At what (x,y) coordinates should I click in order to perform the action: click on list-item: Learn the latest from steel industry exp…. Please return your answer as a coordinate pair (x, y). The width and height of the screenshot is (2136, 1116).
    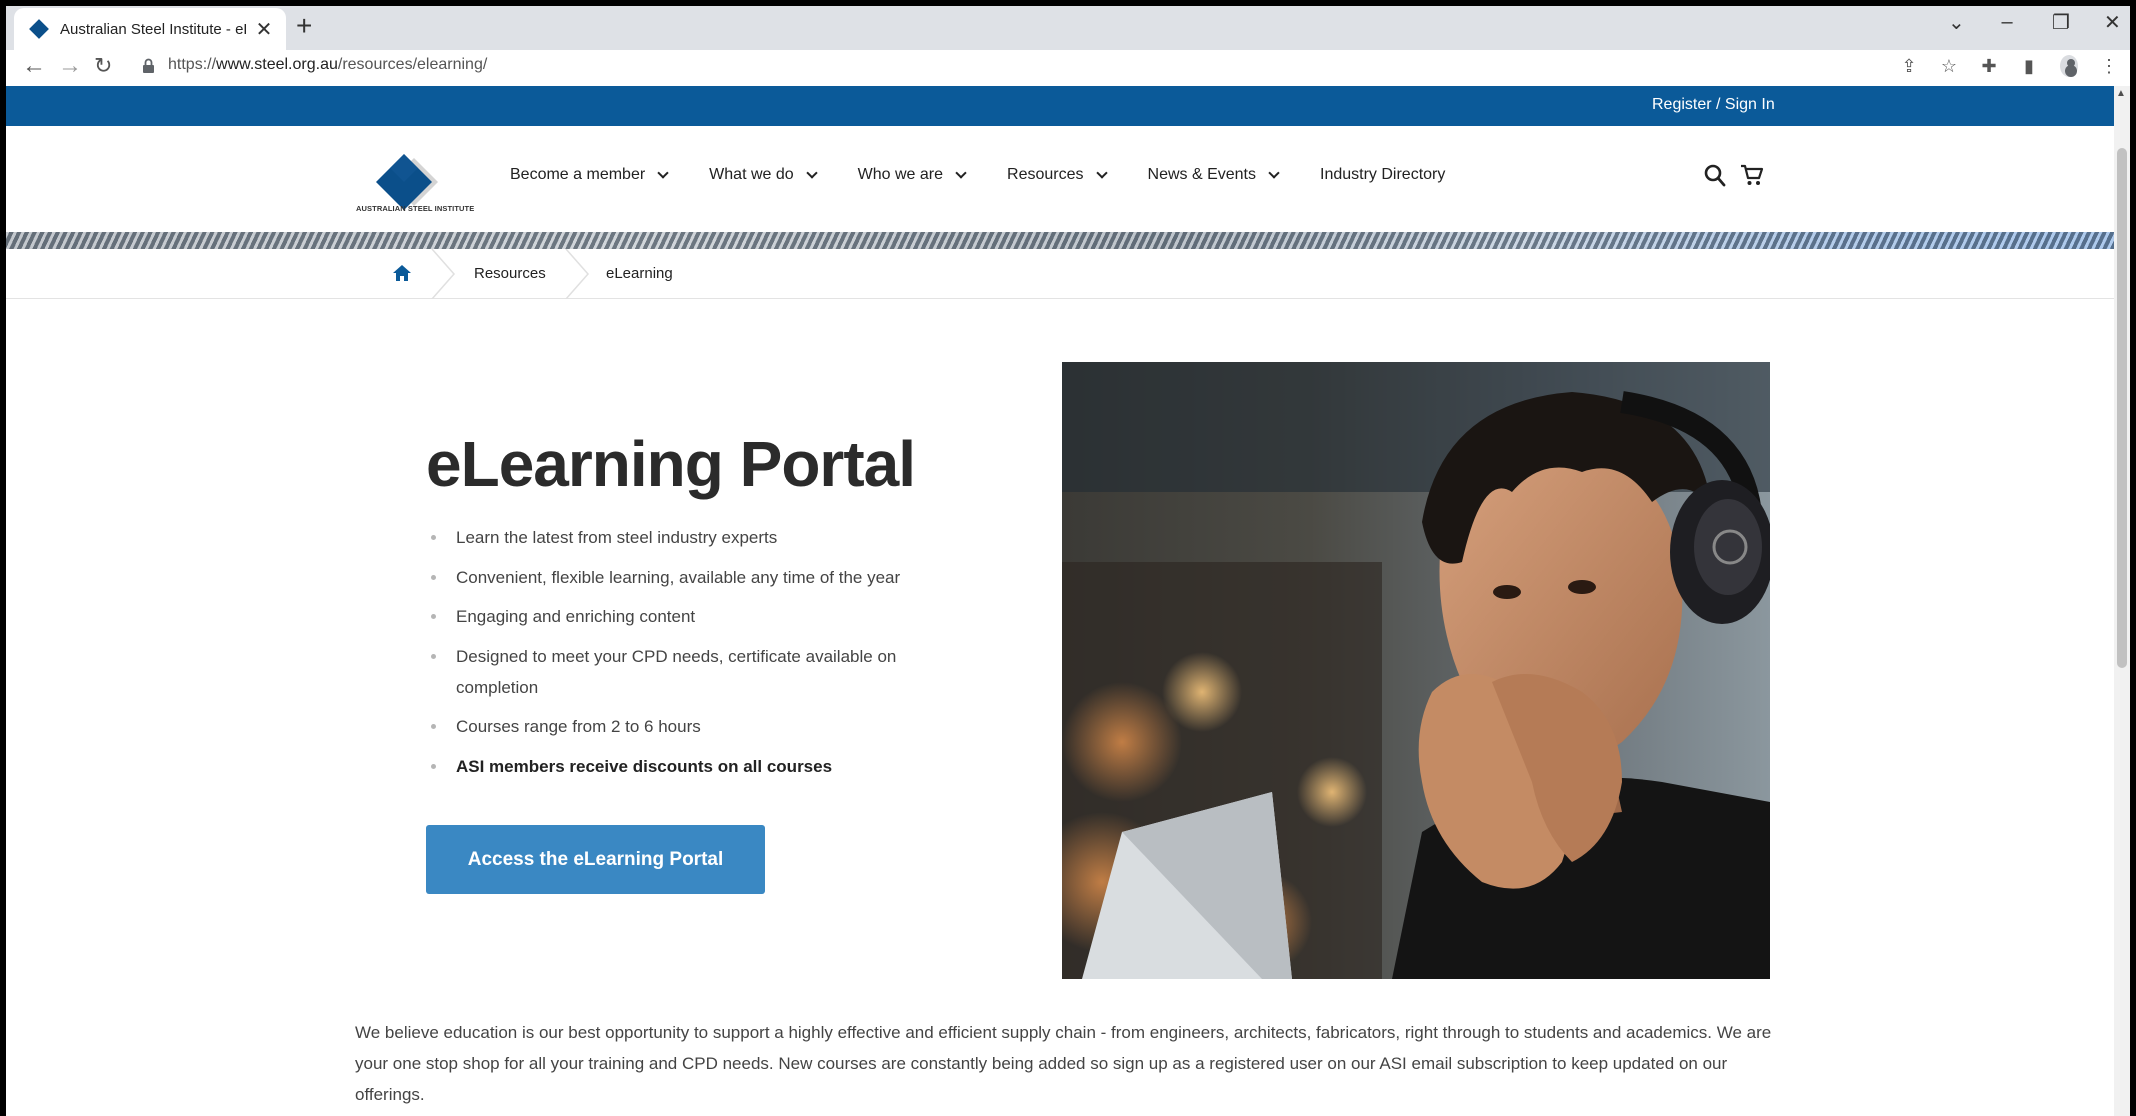
    Looking at the image, I should click on (690, 537).